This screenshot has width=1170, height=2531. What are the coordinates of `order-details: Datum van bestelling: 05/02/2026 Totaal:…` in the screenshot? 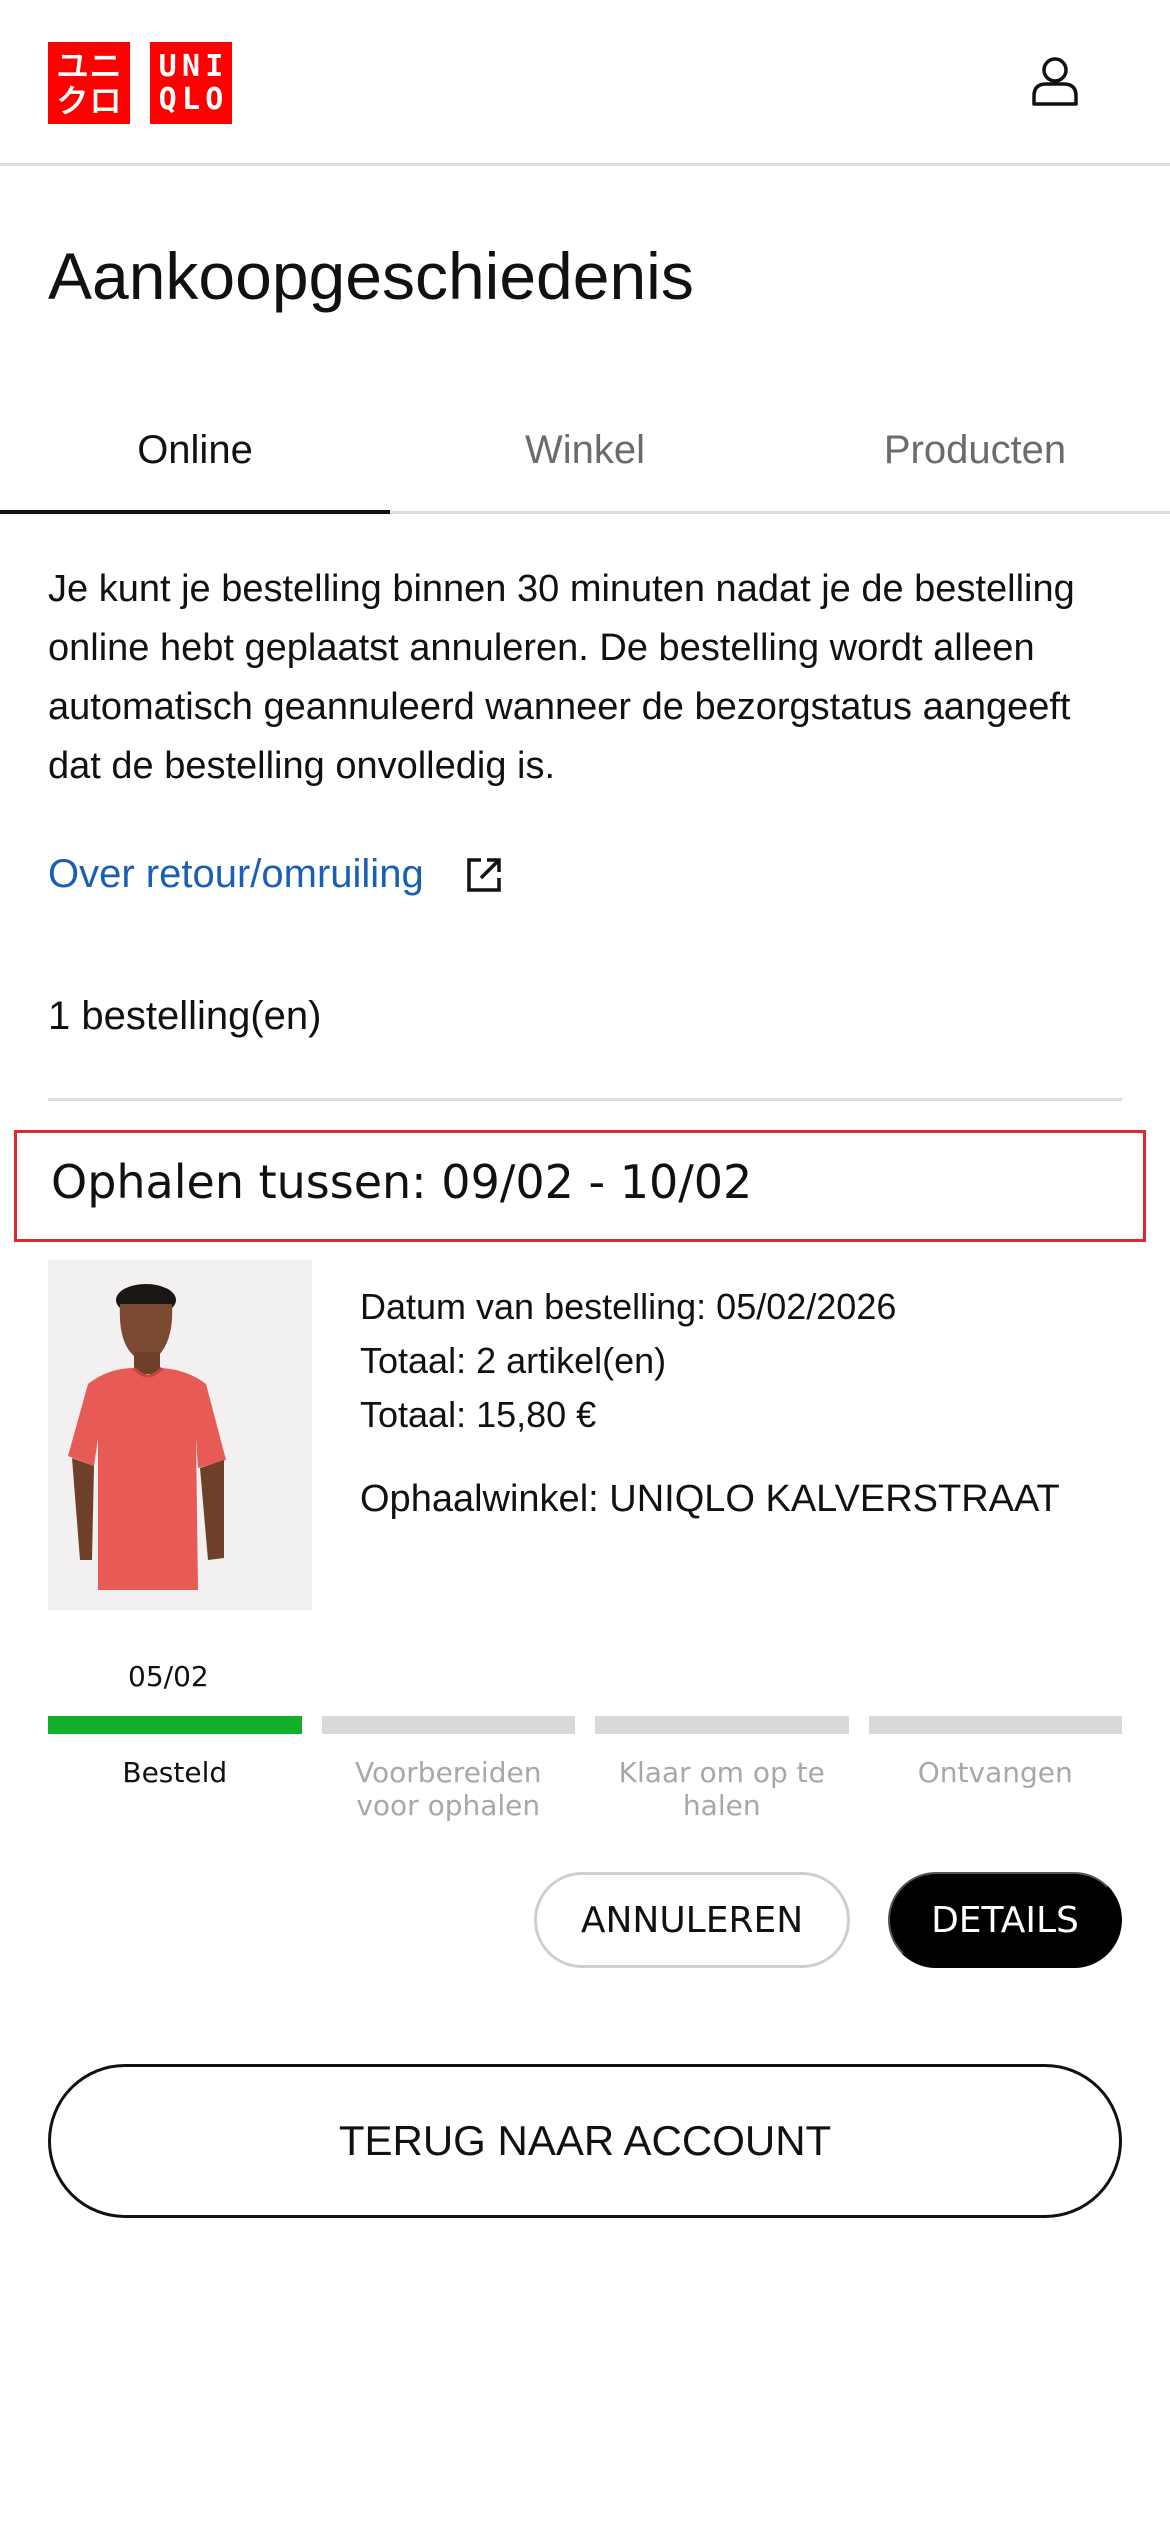 It's located at (710, 1403).